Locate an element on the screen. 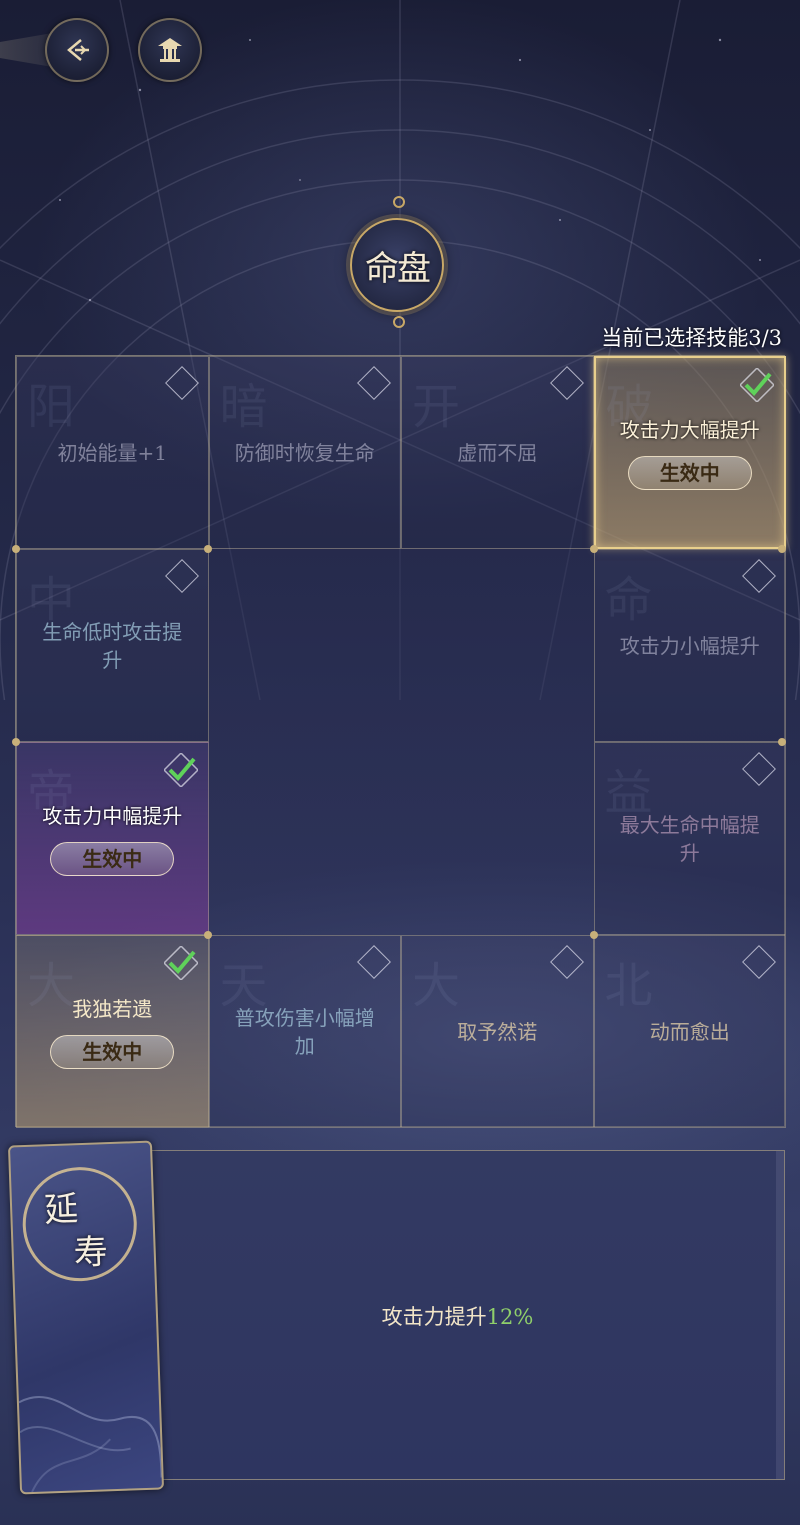  skill-name: 普攻伤害小幅增加 is located at coordinates (304, 1031).